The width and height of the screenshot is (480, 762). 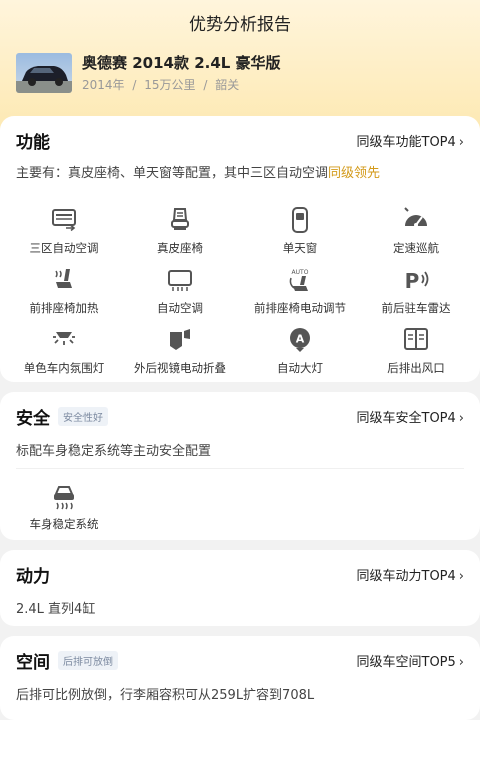 I want to click on svg-text: A, so click(x=300, y=339).